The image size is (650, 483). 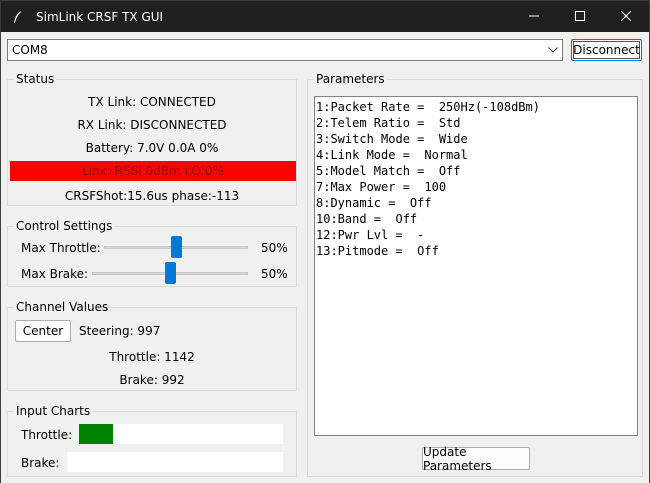 I want to click on close-button, so click(x=626, y=16).